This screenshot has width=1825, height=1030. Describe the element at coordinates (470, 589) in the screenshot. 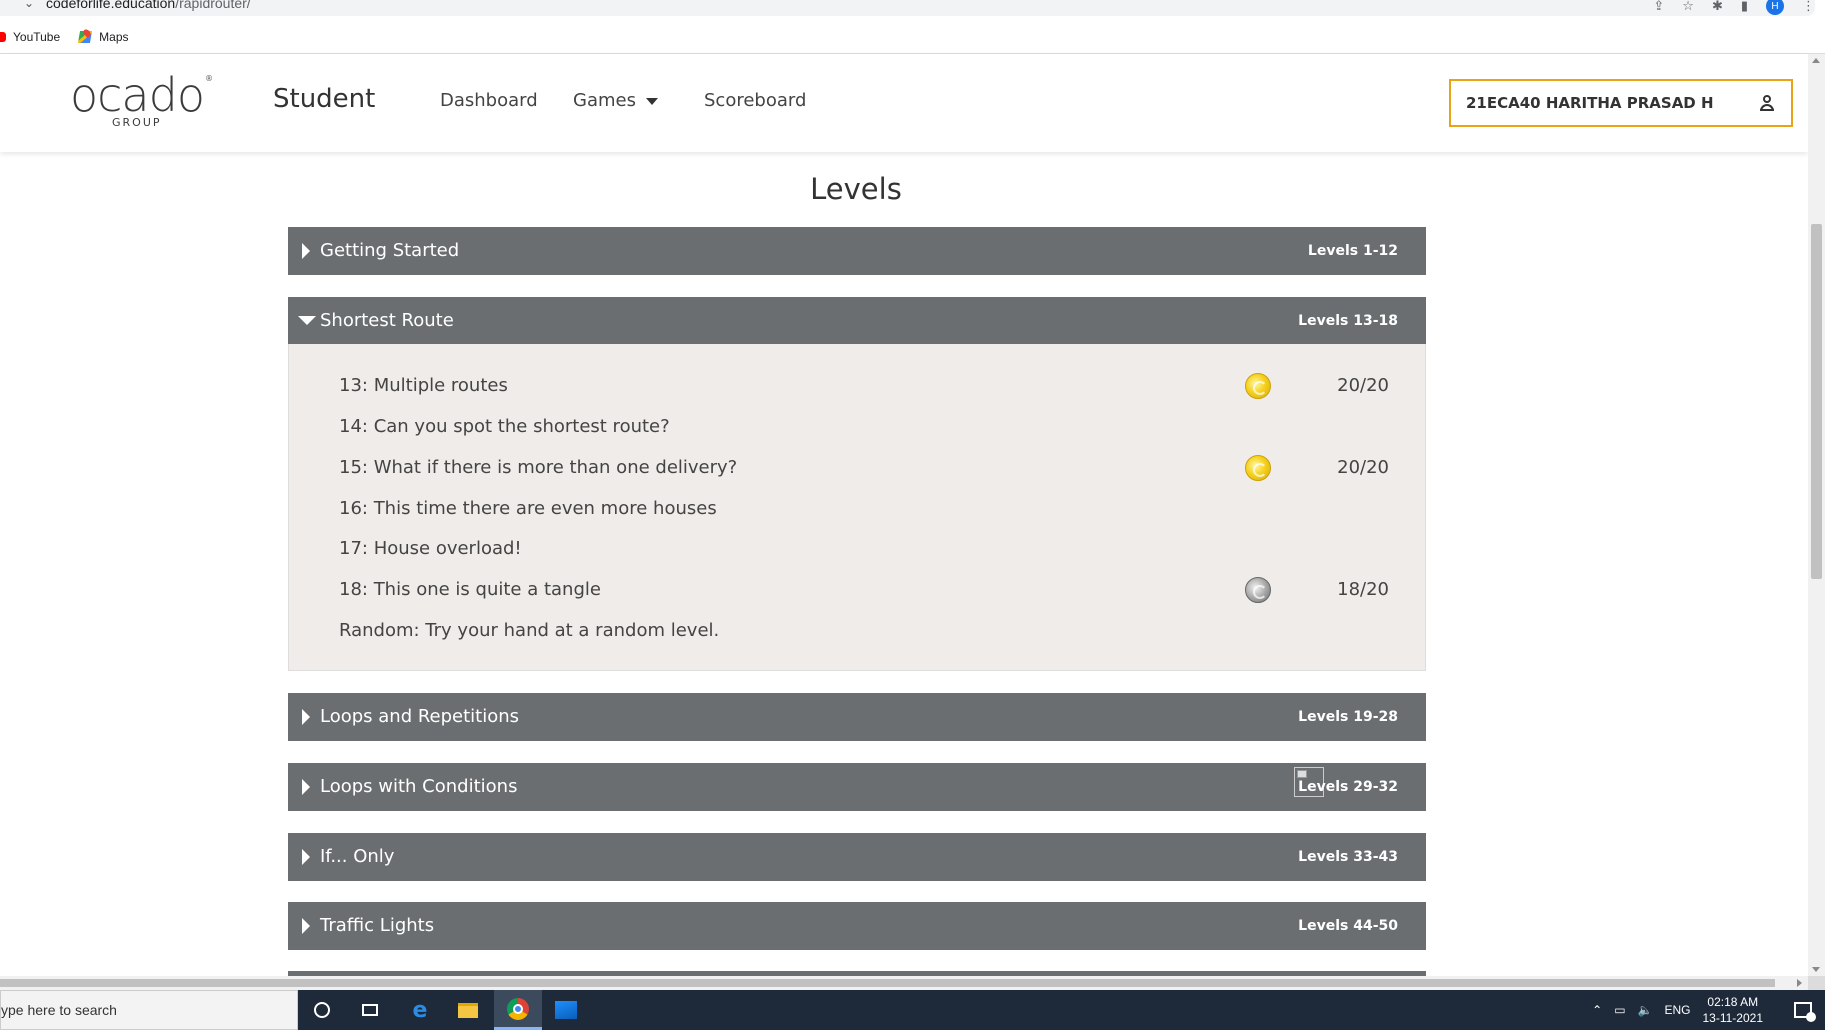

I see `level-name: 18: This one is quite a tangle` at that location.